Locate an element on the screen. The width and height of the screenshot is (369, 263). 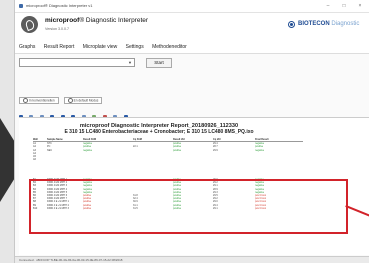
table-cell-well: A6 is located at coordinates (34, 160).